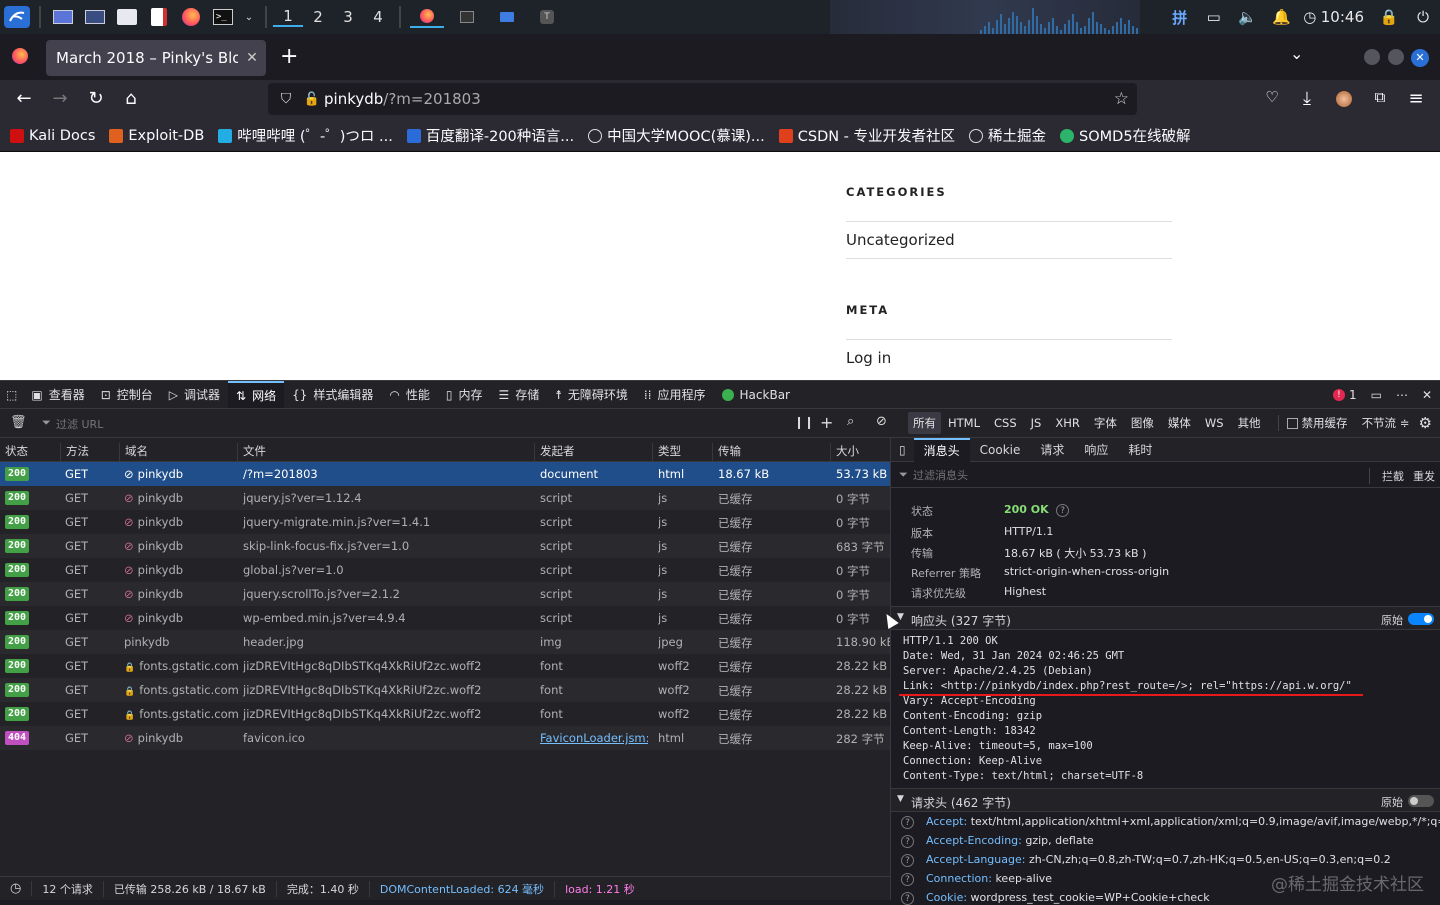  What do you see at coordinates (289, 56) in the screenshot?
I see `new-tab-icon: +` at bounding box center [289, 56].